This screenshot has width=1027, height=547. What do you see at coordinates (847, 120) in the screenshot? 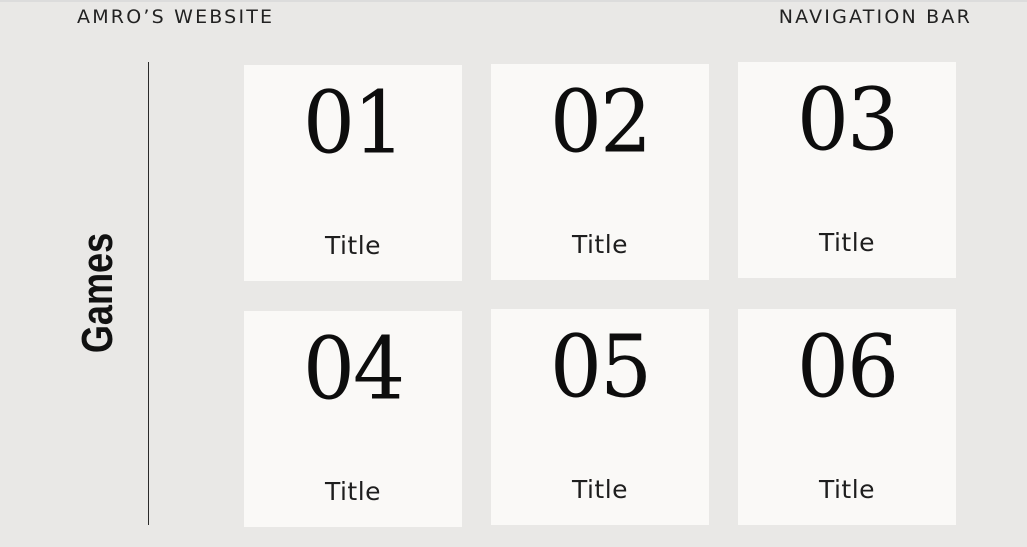
I see `card-number: 03` at bounding box center [847, 120].